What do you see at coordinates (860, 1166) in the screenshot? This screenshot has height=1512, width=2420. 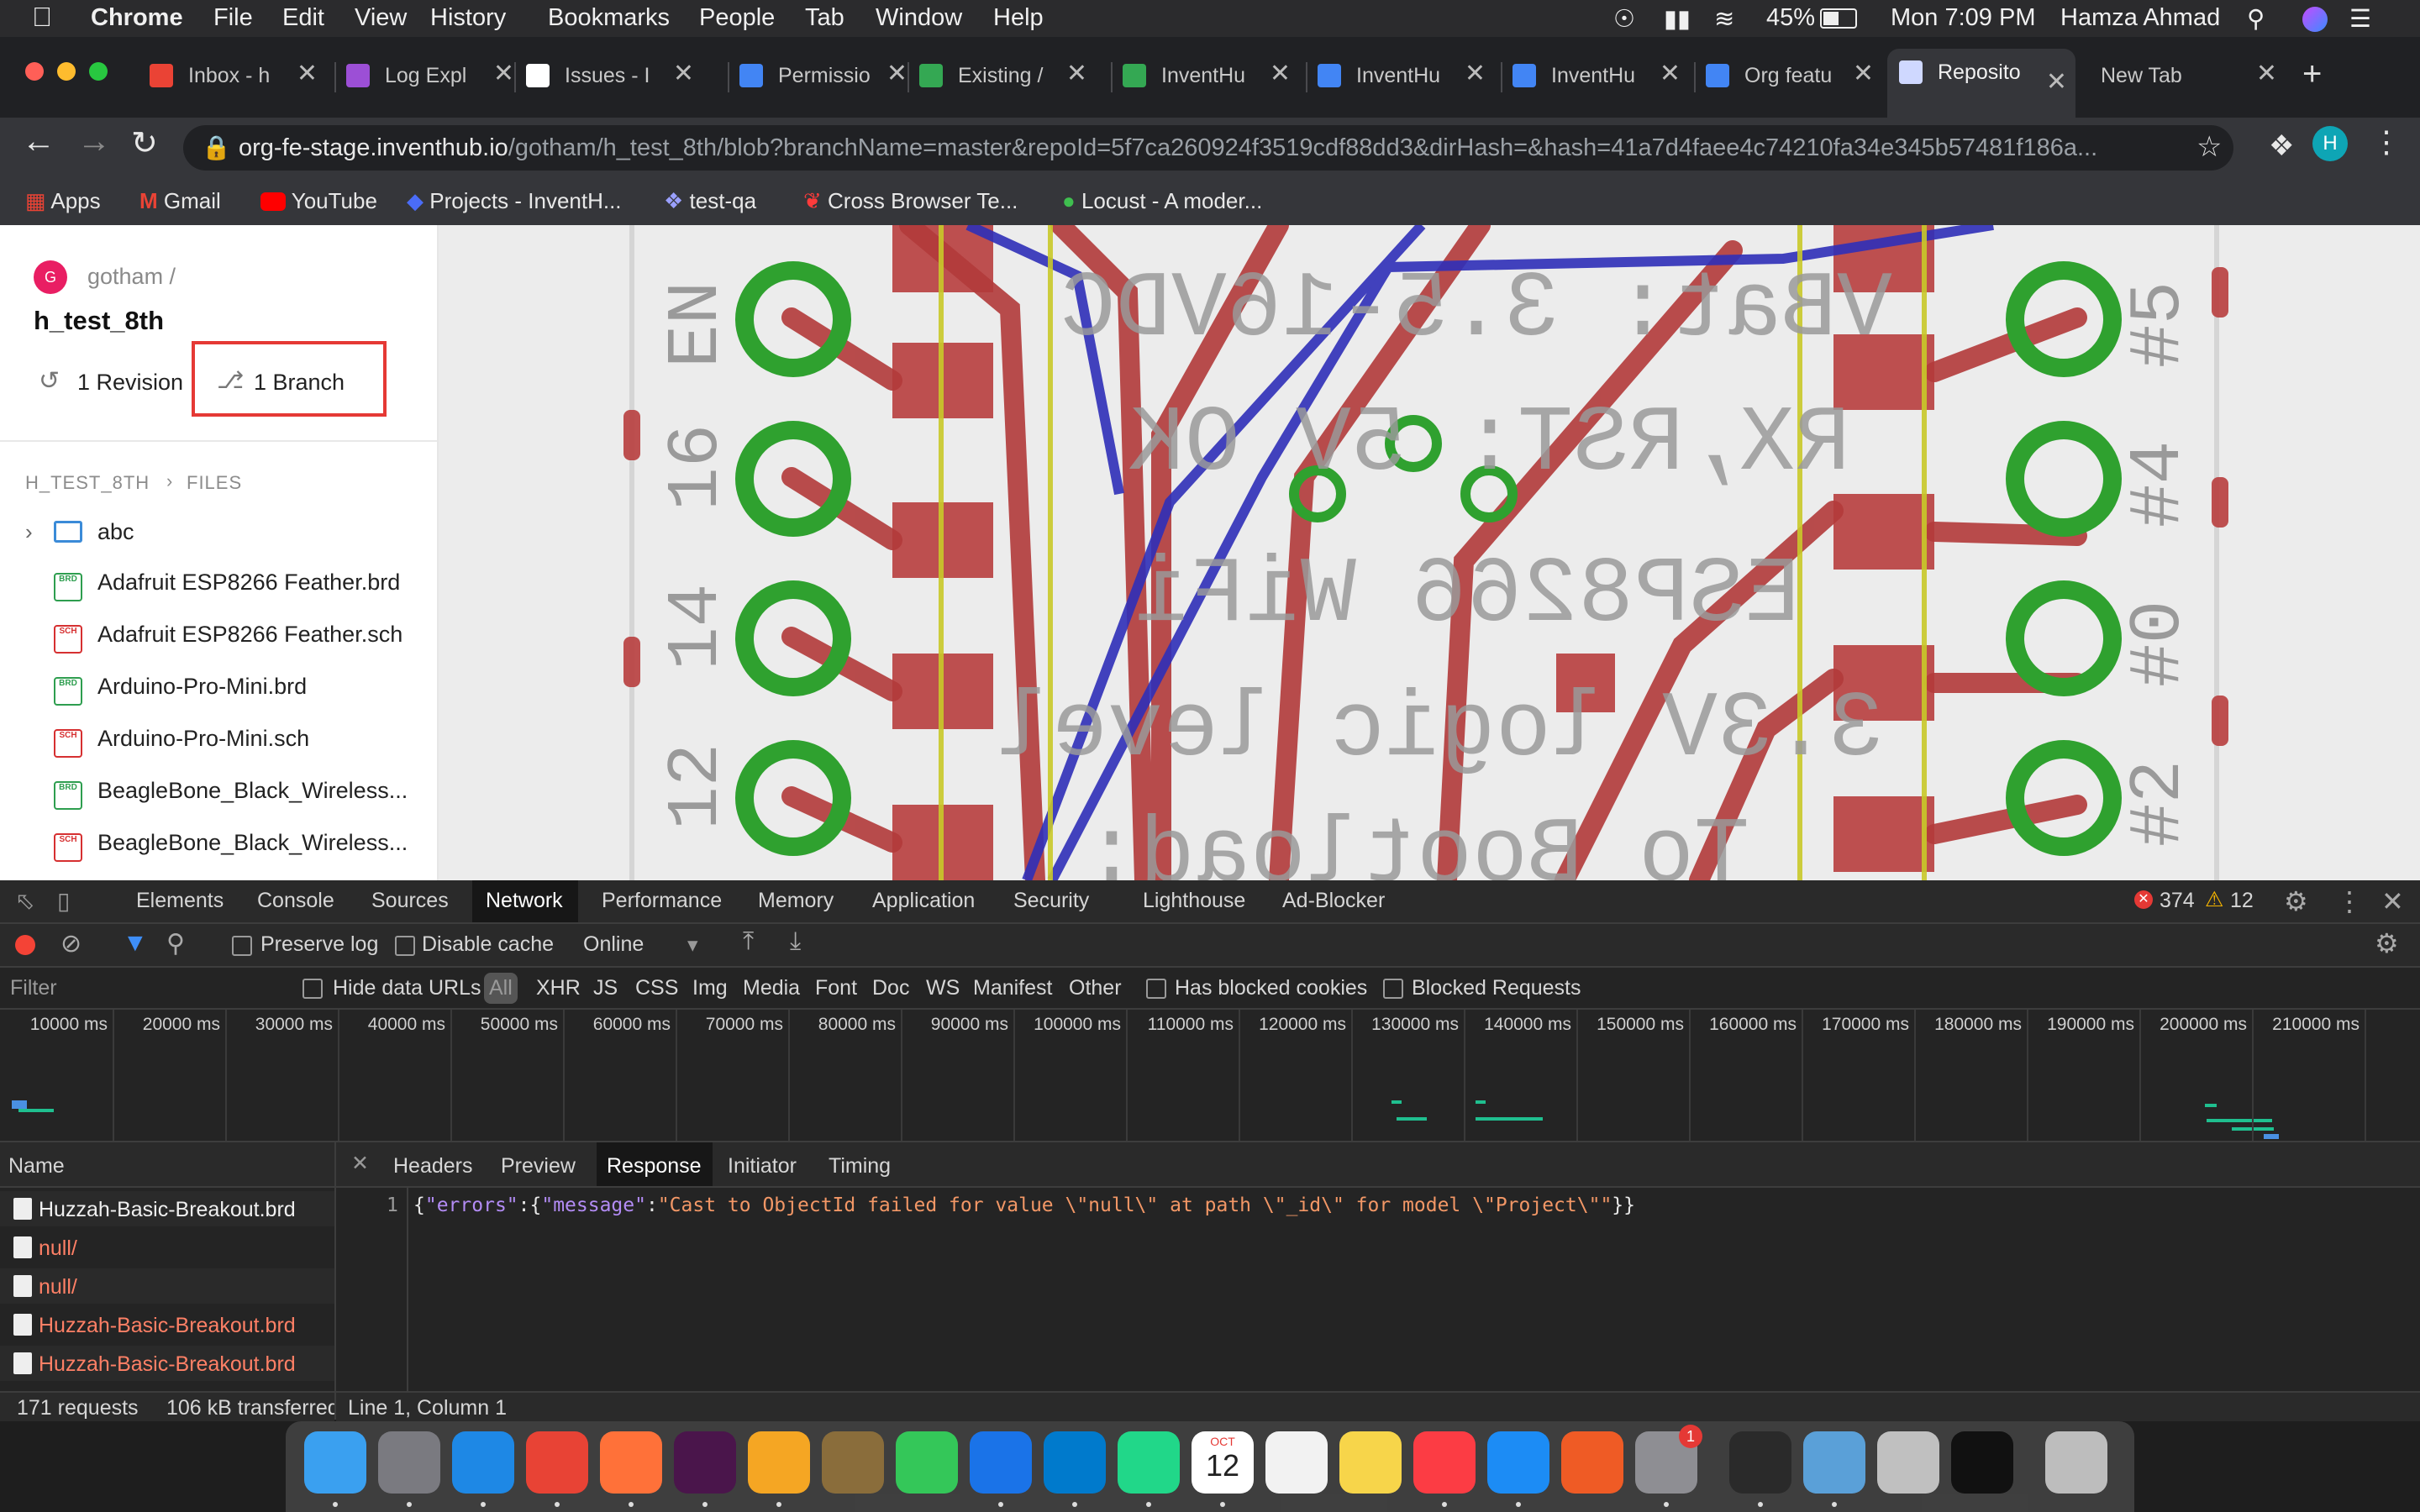 I see `detail-tab-timing: Timing` at bounding box center [860, 1166].